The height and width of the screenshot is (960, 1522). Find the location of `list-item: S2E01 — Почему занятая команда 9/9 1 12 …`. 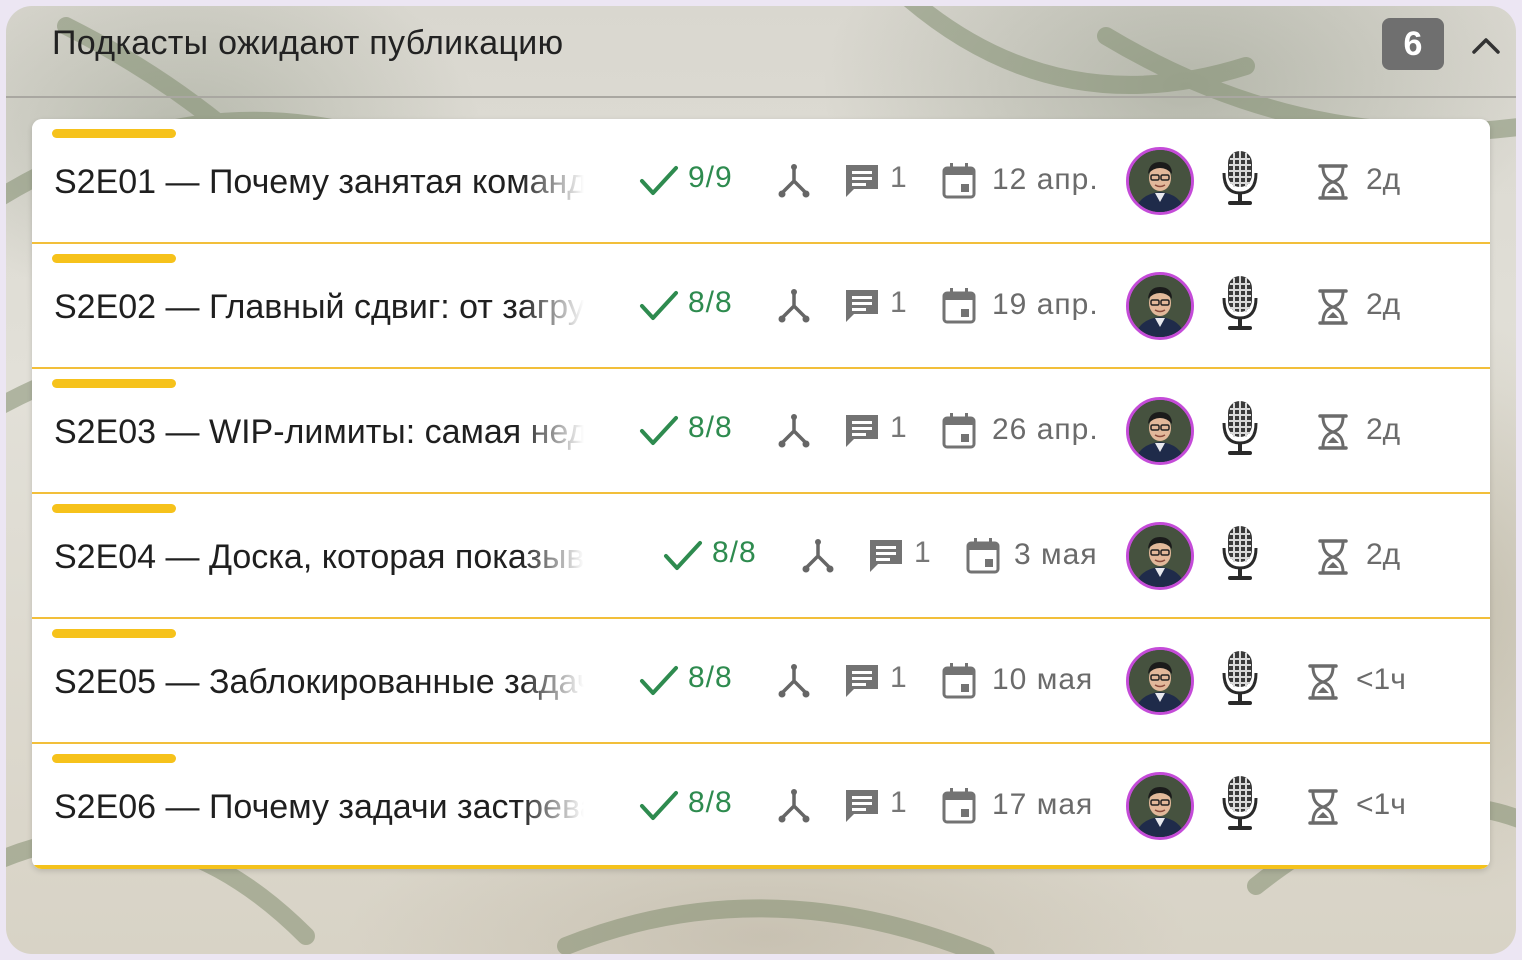

list-item: S2E01 — Почему занятая команда 9/9 1 12 … is located at coordinates (761, 181).